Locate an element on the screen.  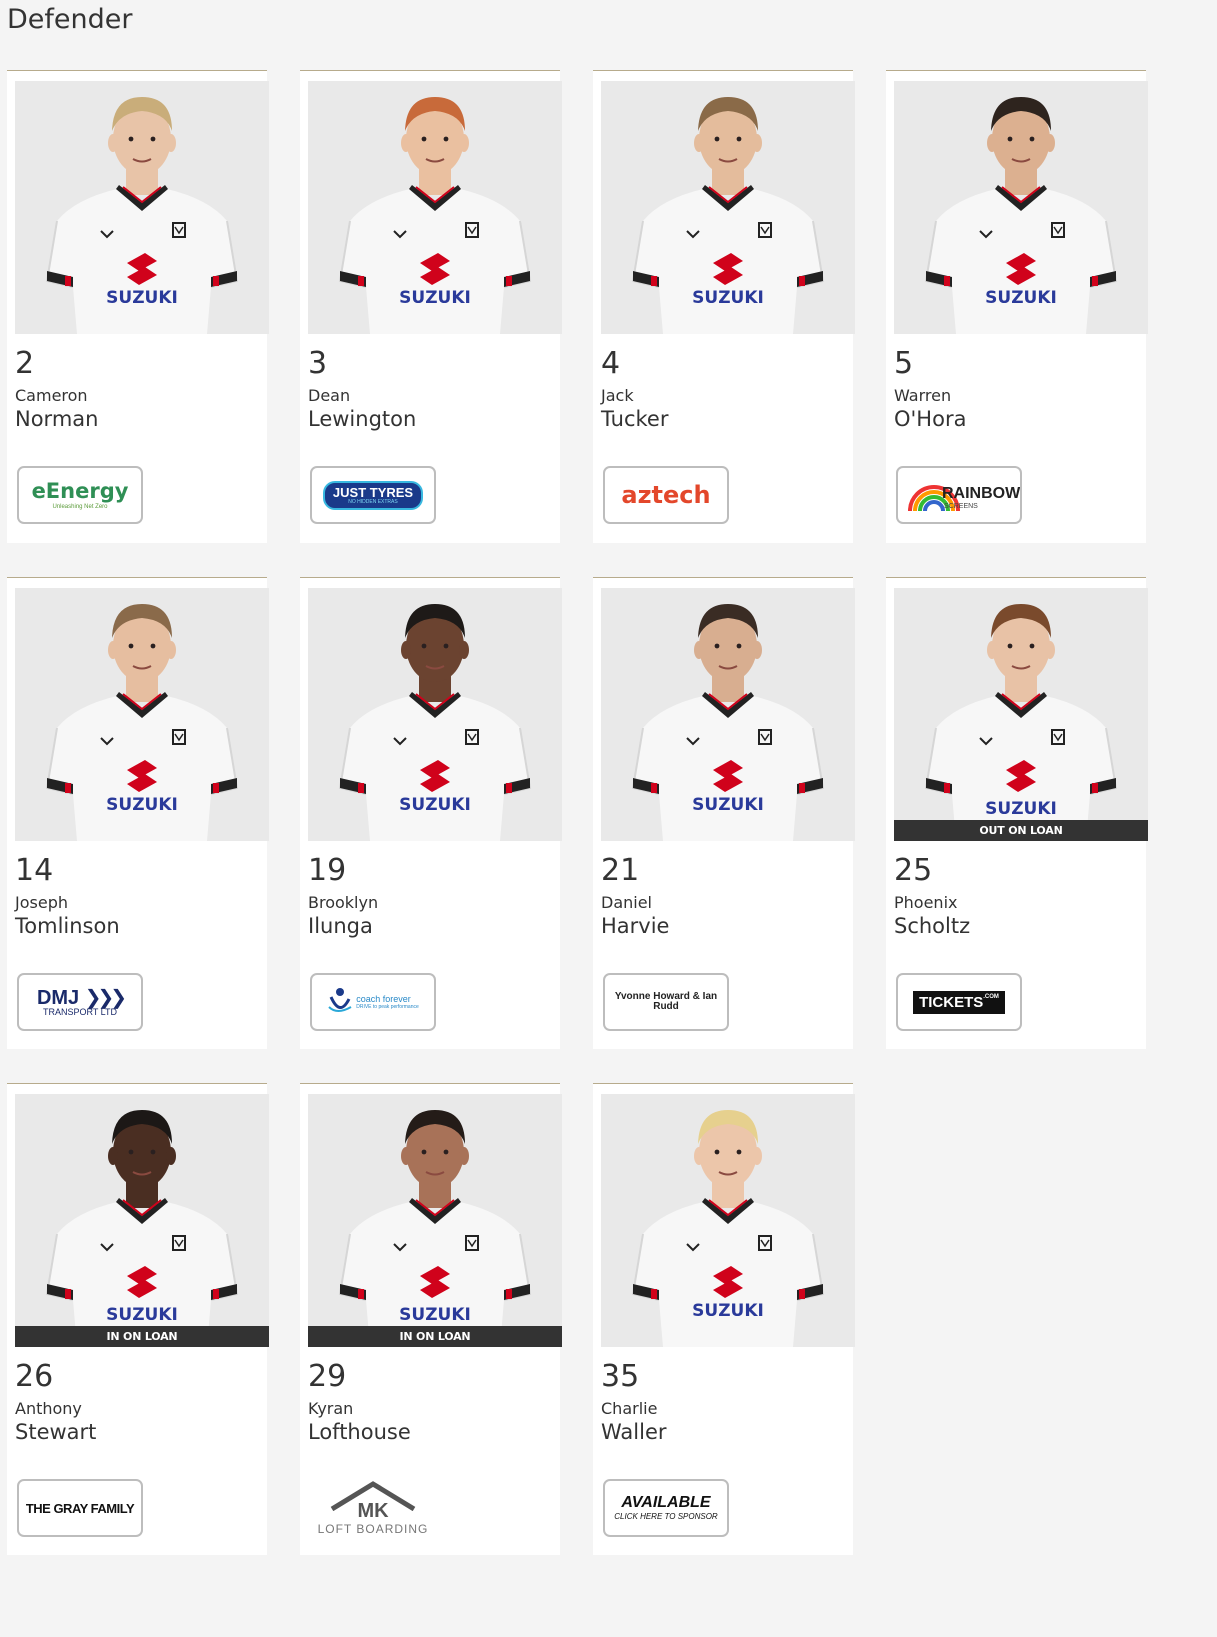
sponsor-tagline: NO HIDDEN EXTRAS is located at coordinates (373, 501).